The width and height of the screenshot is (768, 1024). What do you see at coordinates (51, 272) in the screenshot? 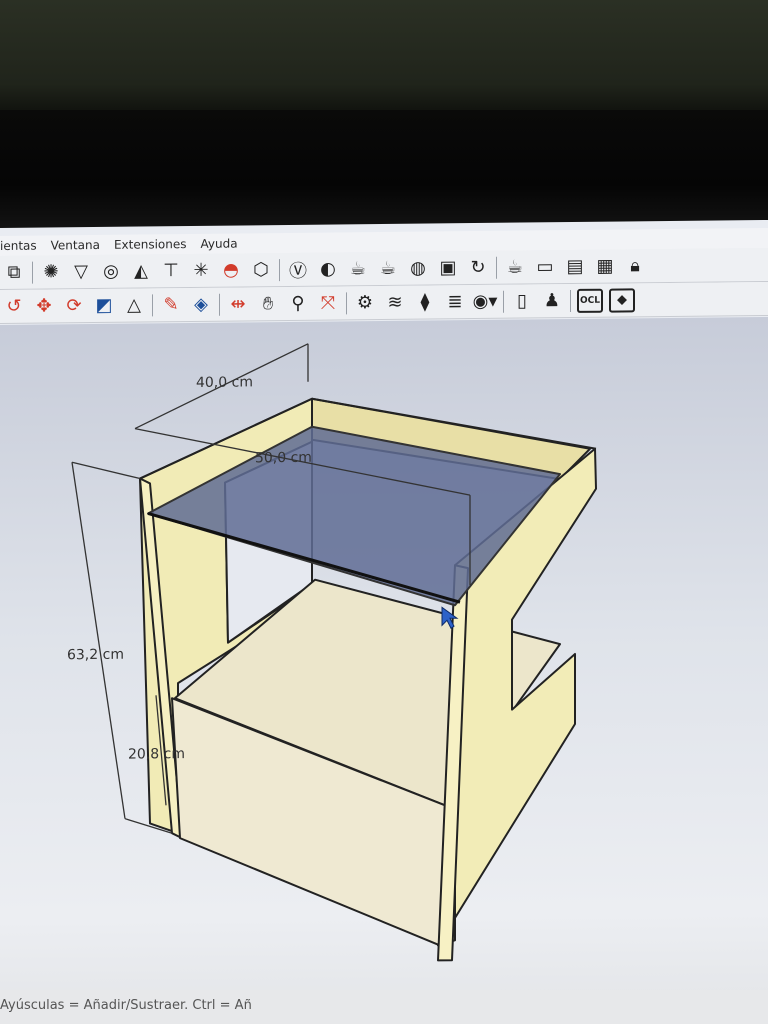
I see `sun-shadow-icon: ✺` at bounding box center [51, 272].